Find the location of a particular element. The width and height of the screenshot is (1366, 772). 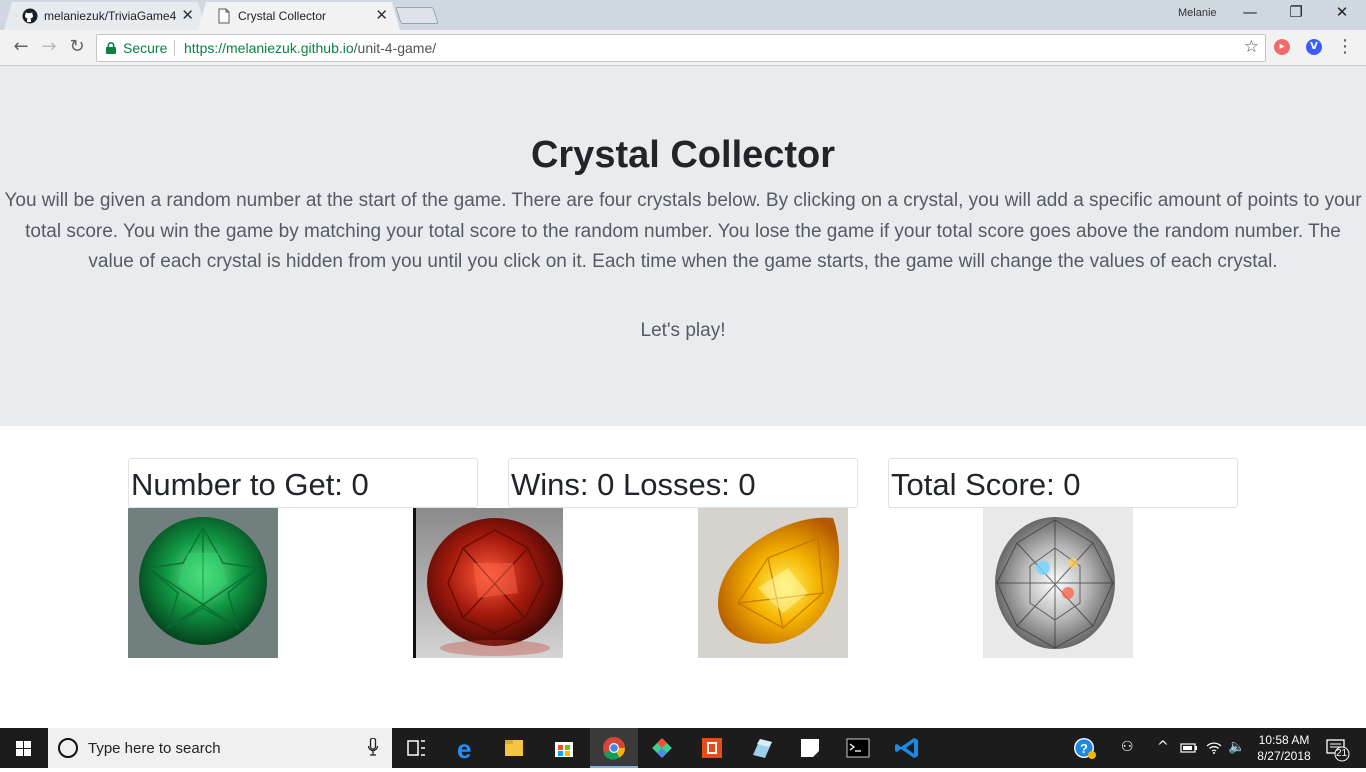

close-window-icon: ✕ is located at coordinates (1342, 12).